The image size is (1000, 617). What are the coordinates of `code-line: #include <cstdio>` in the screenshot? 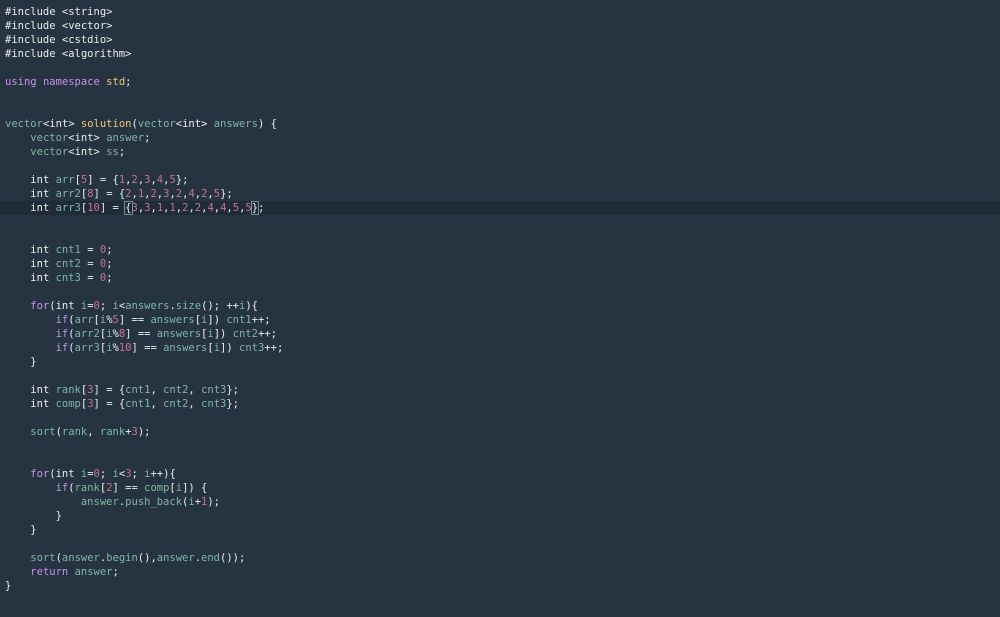 It's located at (500, 40).